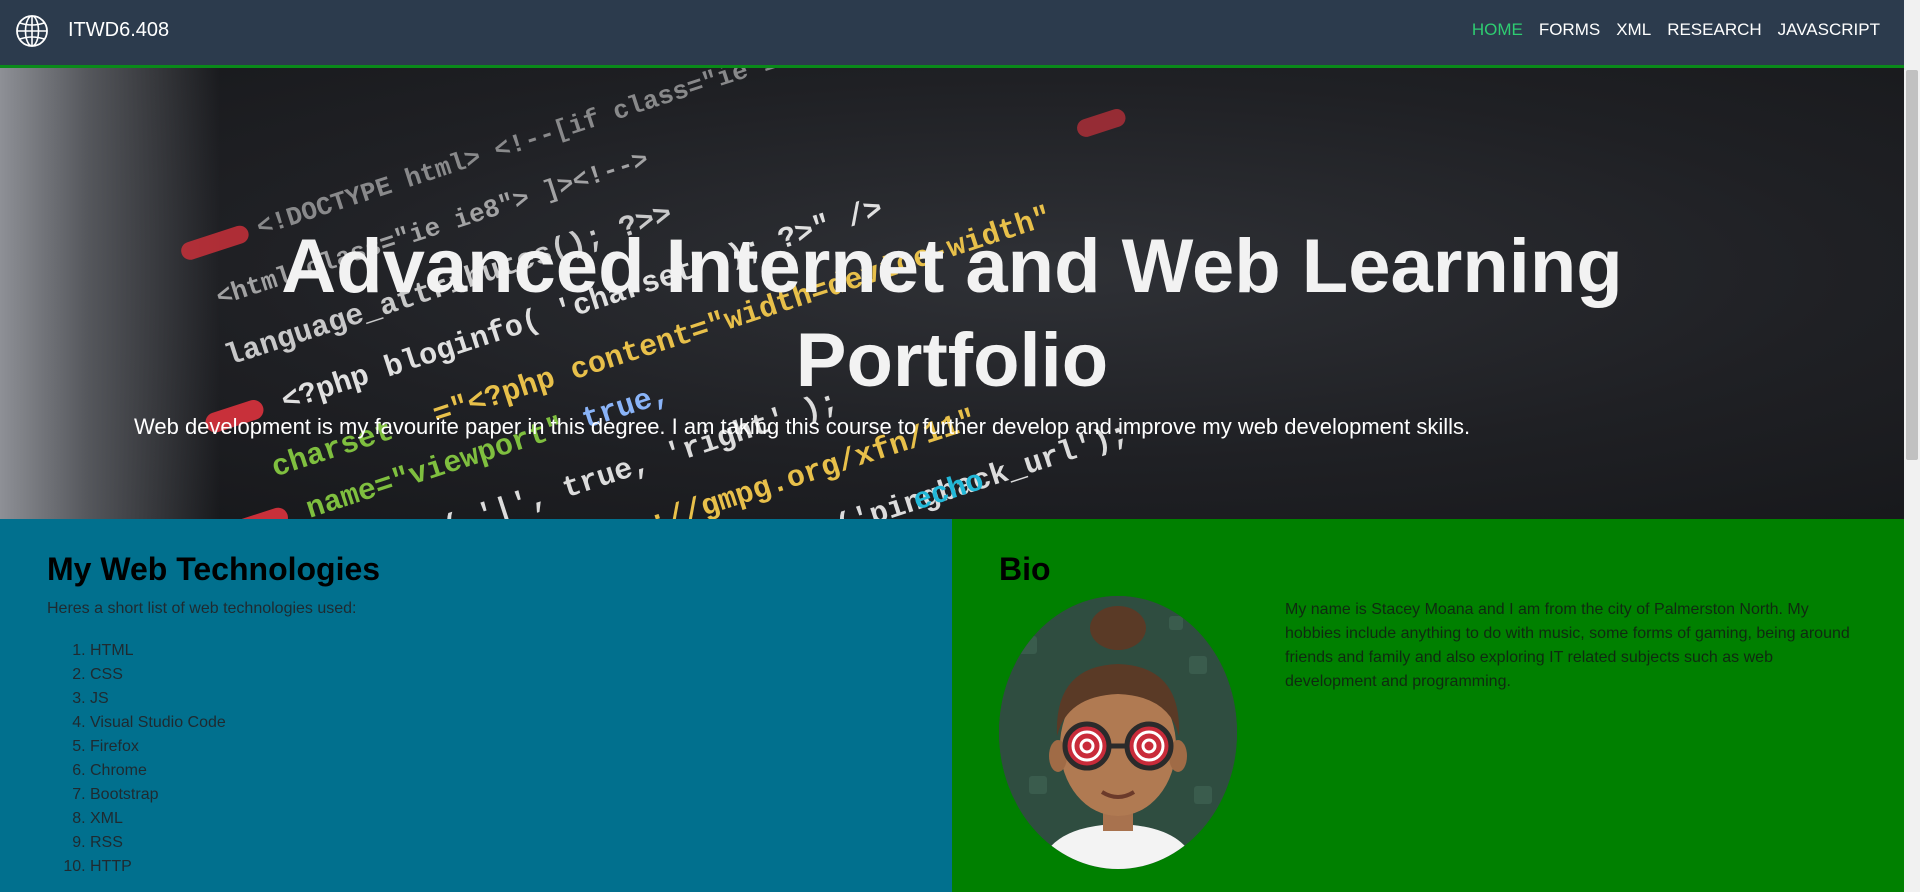  Describe the element at coordinates (1497, 30) in the screenshot. I see `nav-home: HOME` at that location.